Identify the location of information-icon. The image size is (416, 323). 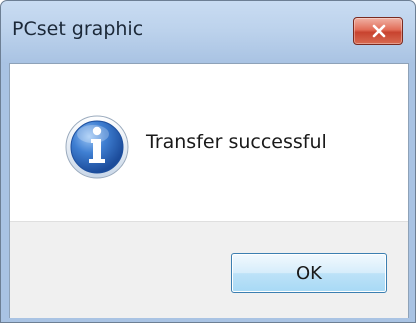
(97, 147).